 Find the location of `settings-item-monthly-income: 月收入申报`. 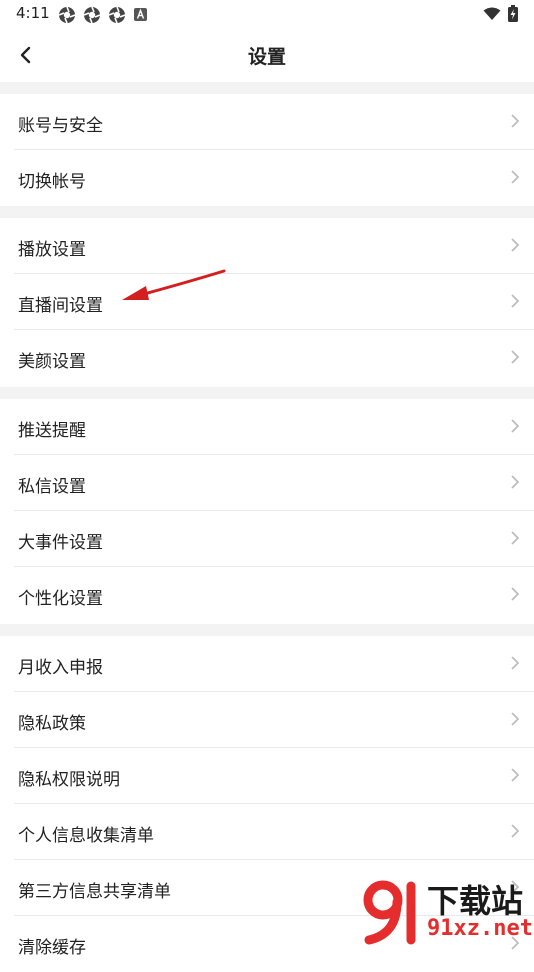

settings-item-monthly-income: 月收入申报 is located at coordinates (267, 664).